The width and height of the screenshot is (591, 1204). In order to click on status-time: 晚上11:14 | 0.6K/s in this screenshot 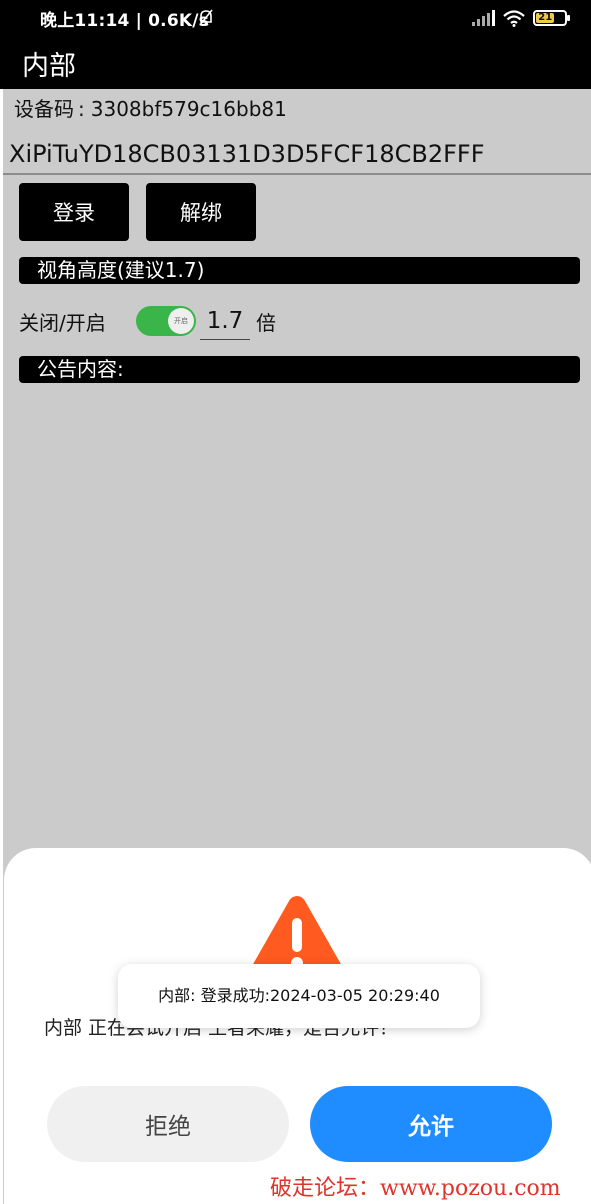, I will do `click(124, 21)`.